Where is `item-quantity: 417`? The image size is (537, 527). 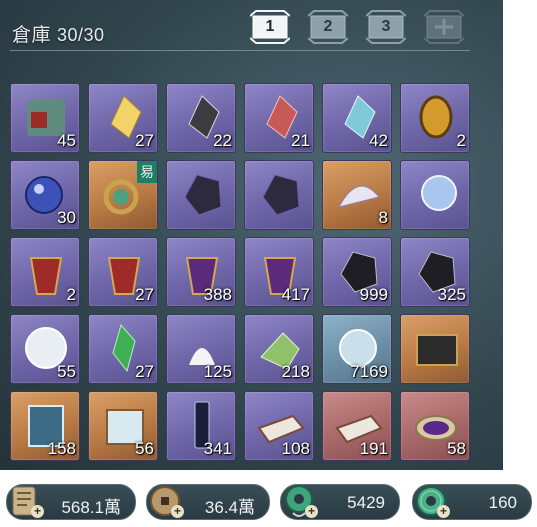
item-quantity: 417 is located at coordinates (295, 294).